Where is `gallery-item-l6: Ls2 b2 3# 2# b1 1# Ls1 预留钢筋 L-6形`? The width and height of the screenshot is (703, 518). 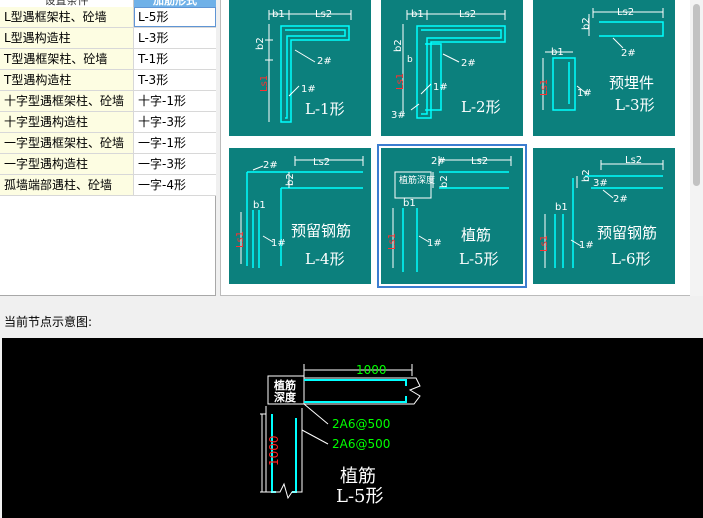
gallery-item-l6: Ls2 b2 3# 2# b1 1# Ls1 预留钢筋 L-6形 is located at coordinates (604, 216).